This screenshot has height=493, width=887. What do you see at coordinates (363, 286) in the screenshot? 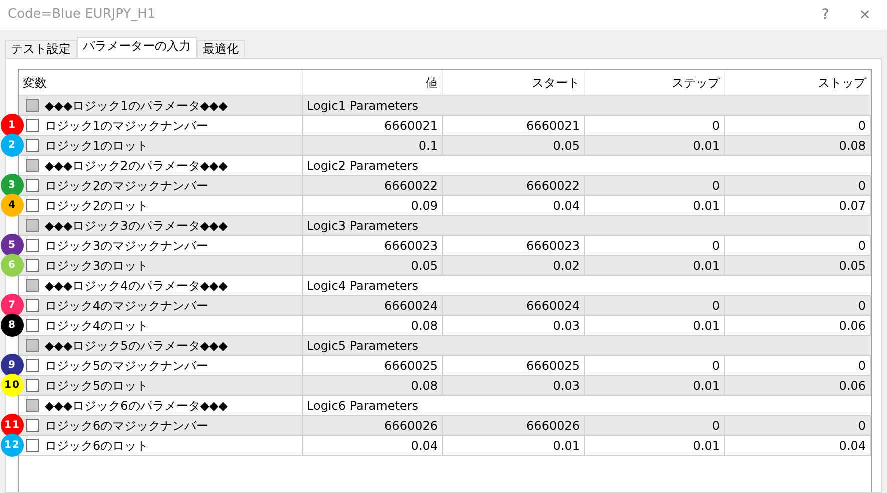
I see `group-comment: Logic4 Parameters` at bounding box center [363, 286].